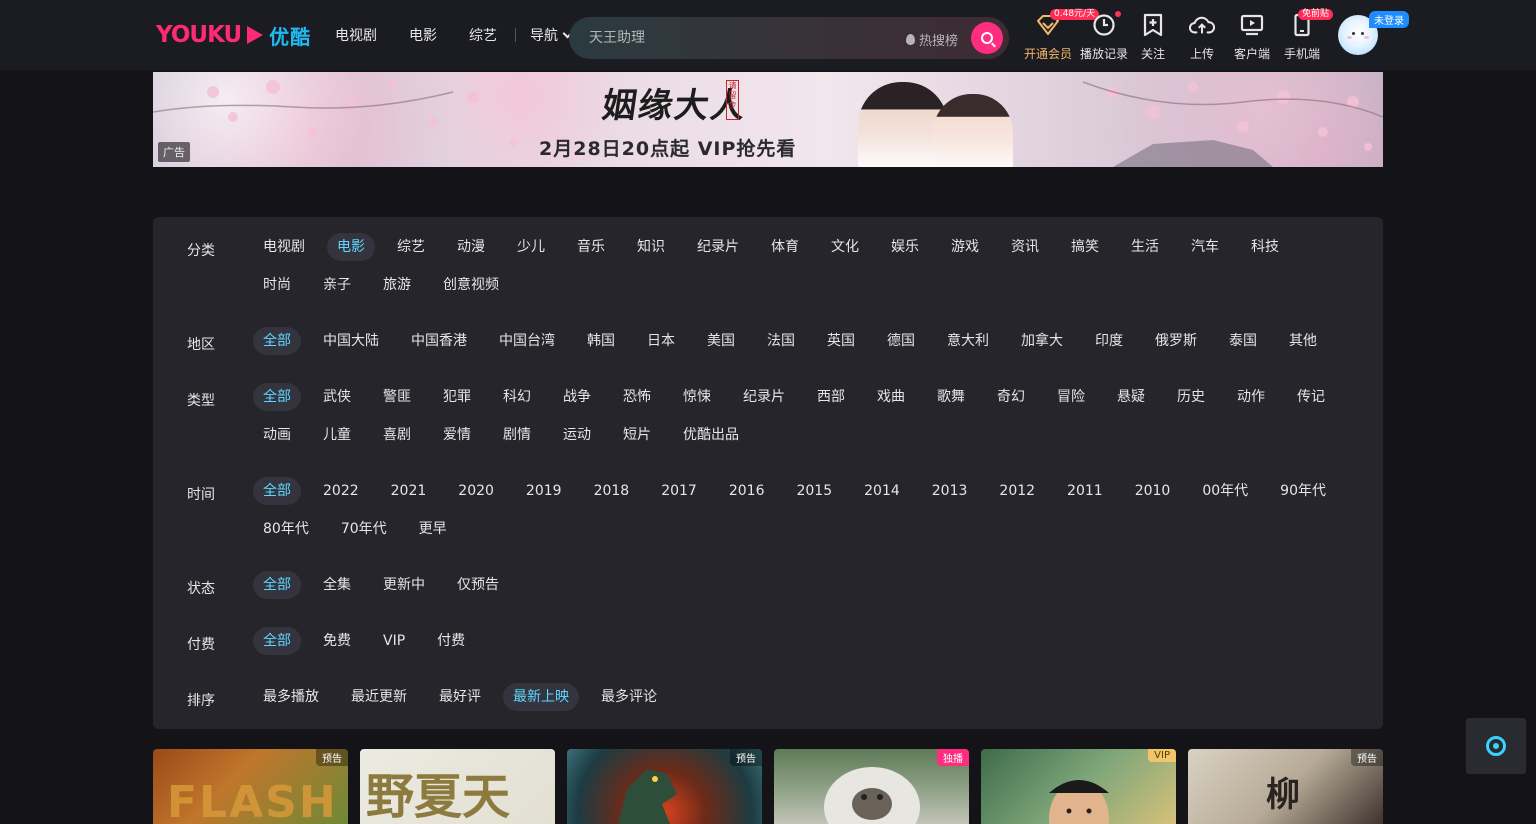 The image size is (1536, 824). Describe the element at coordinates (460, 697) in the screenshot. I see `filter-option: 最好评` at that location.